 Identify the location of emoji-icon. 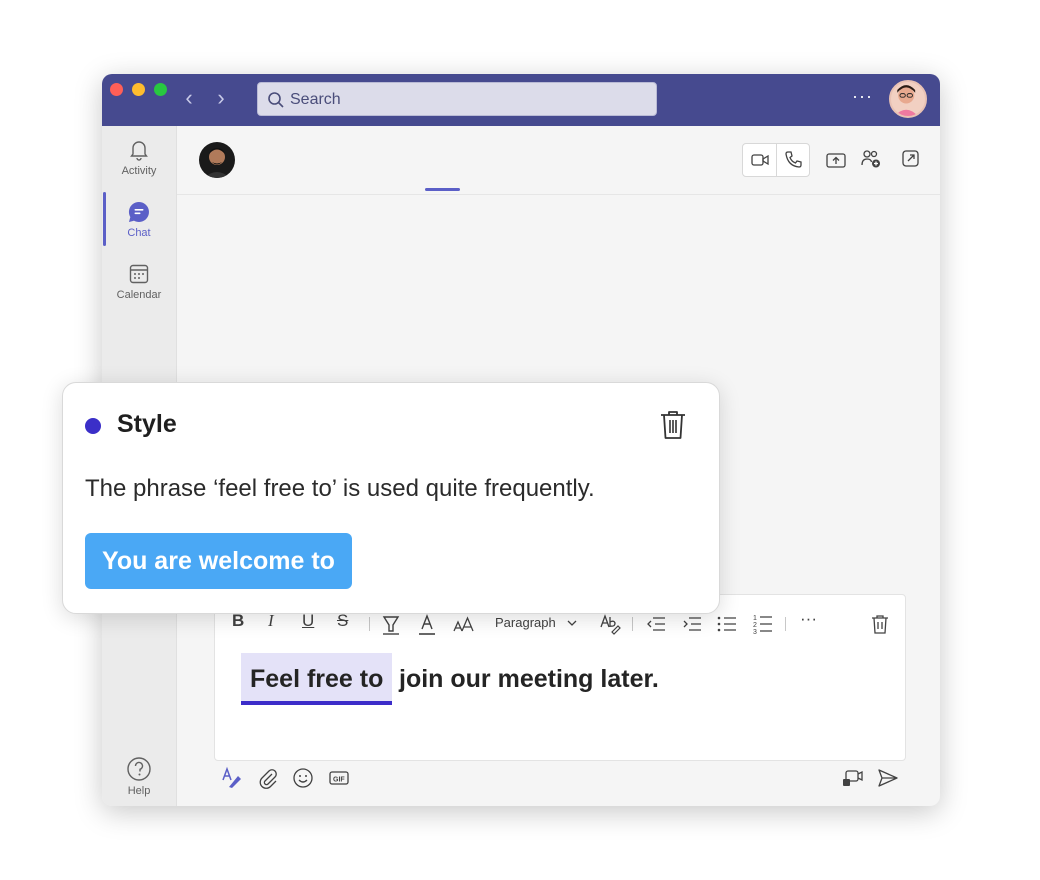
(303, 778).